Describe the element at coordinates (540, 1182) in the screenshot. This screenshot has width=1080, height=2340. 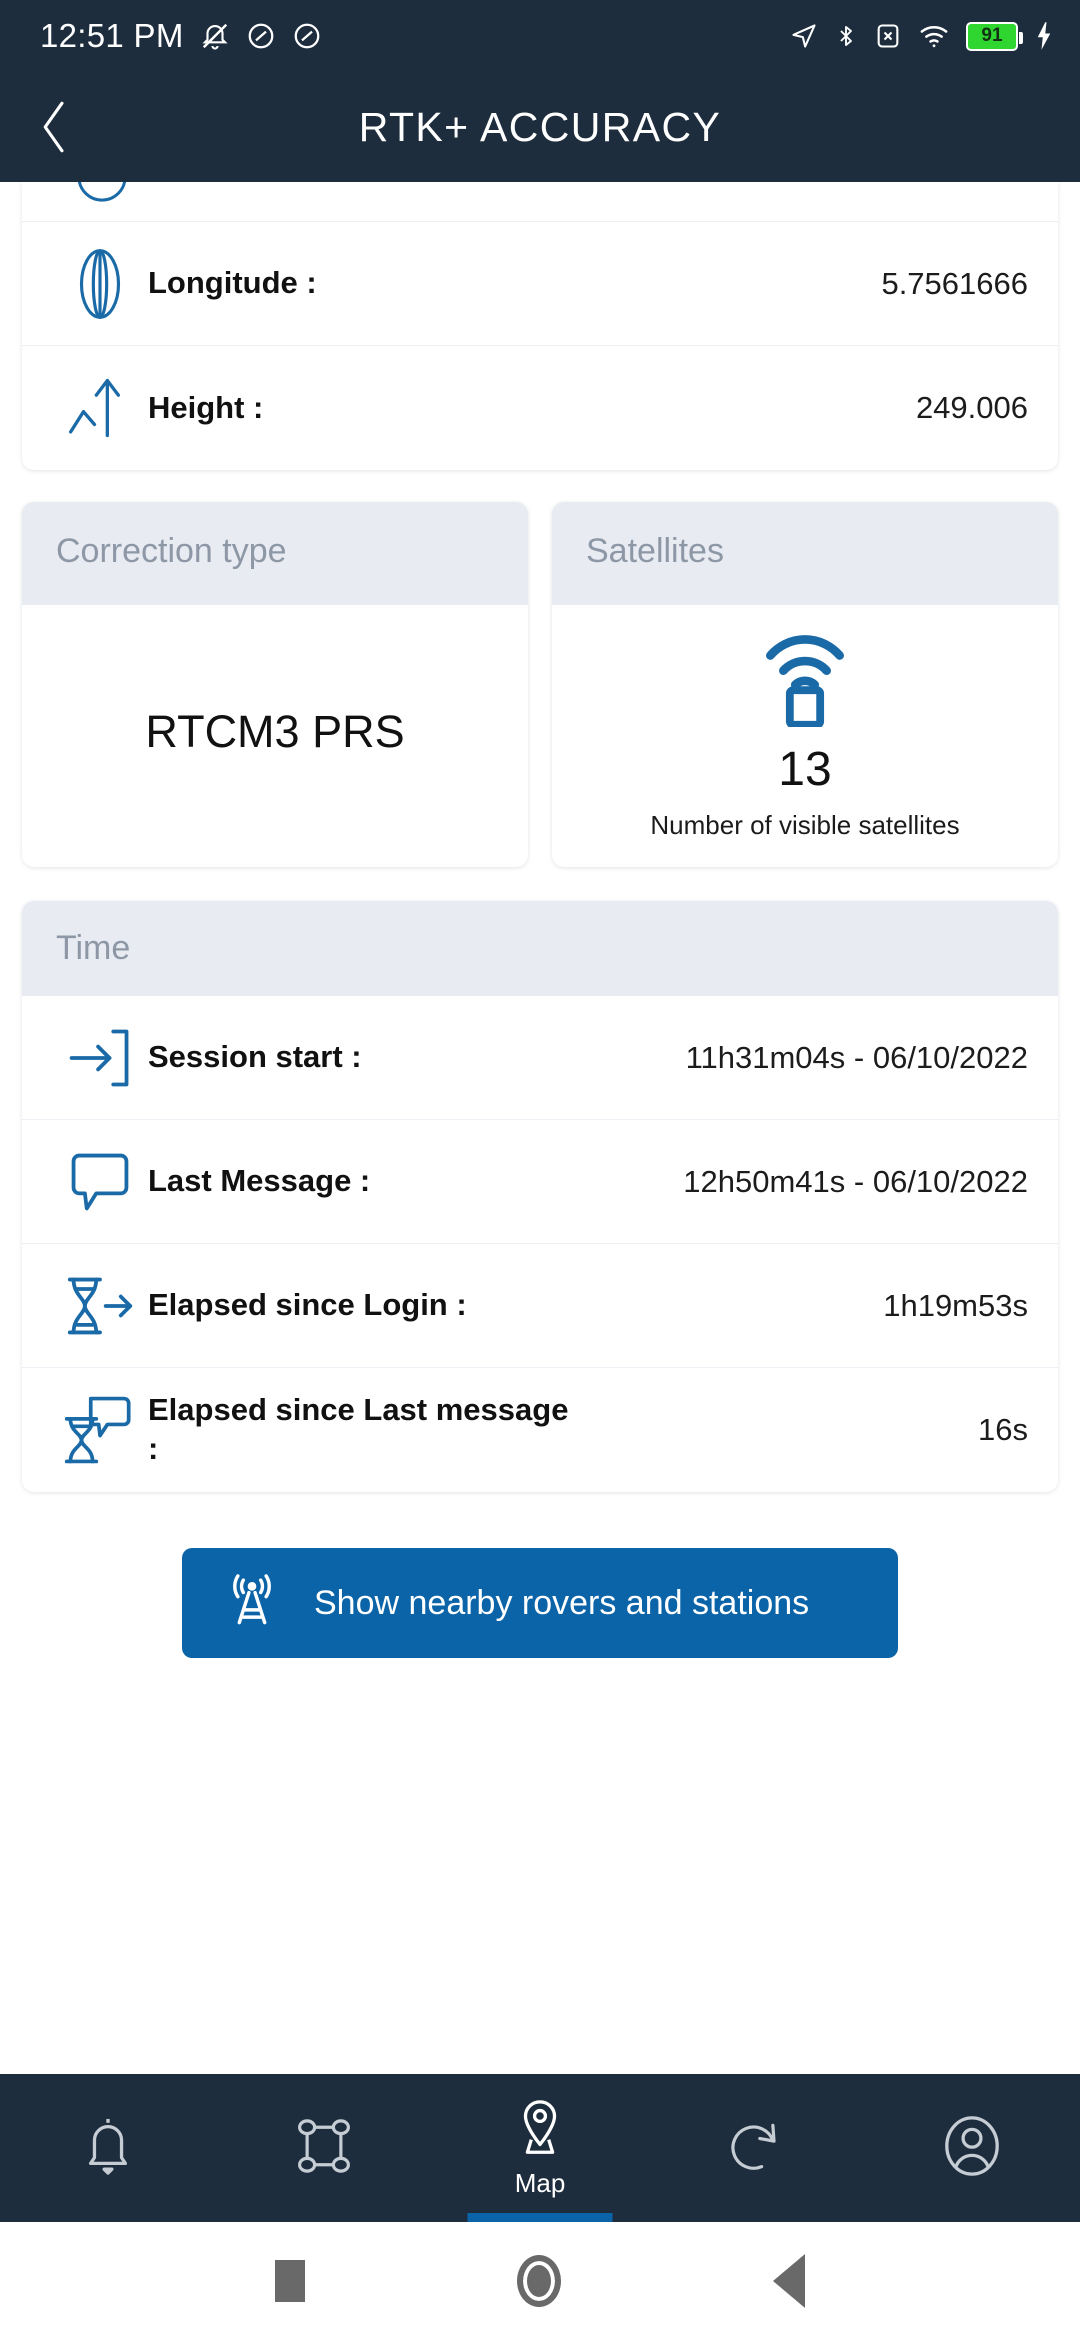
I see `table-row: Last Message : 12h50m41s - 06/10/2022` at that location.